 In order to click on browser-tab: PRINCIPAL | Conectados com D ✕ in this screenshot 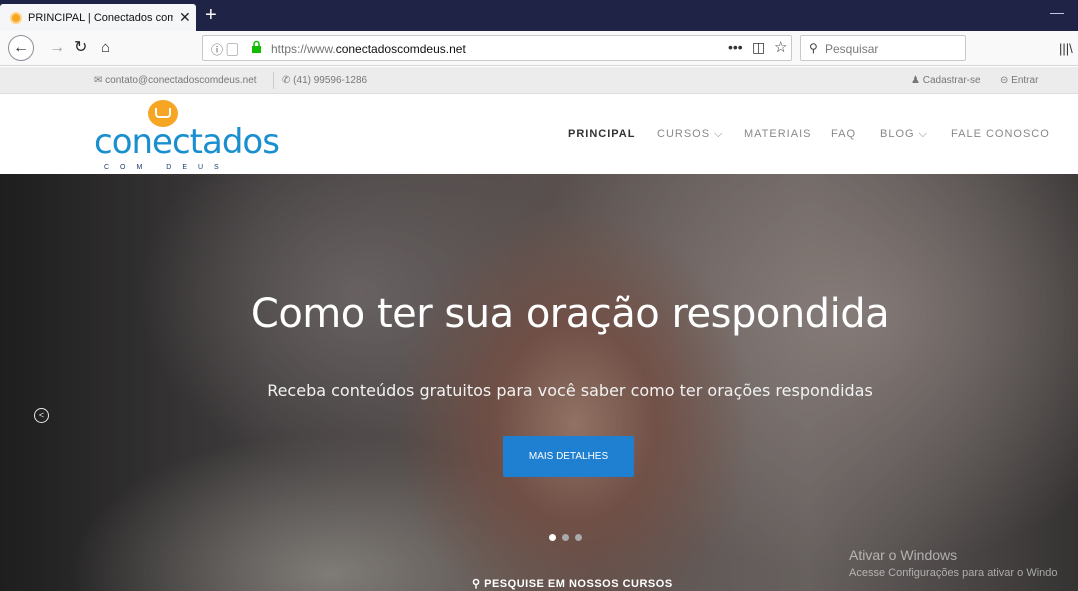, I will do `click(98, 17)`.